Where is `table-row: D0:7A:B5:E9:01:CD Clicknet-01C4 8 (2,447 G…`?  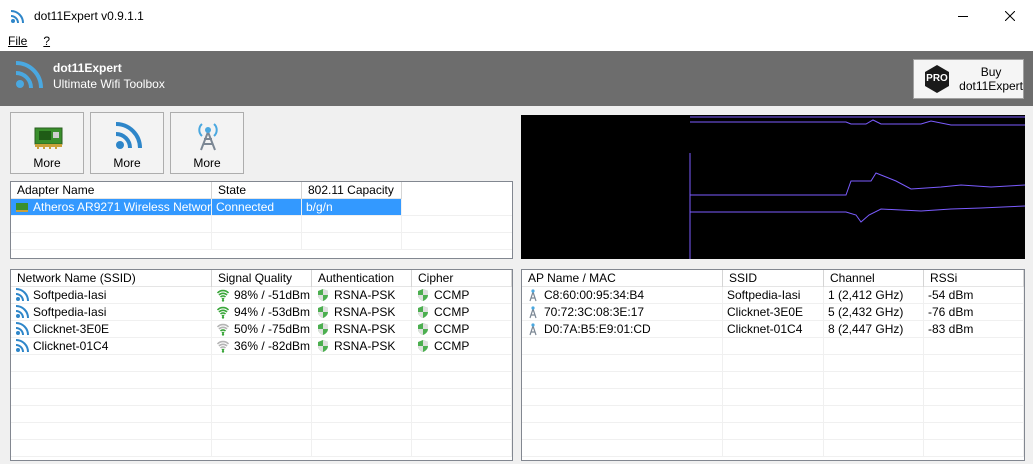
table-row: D0:7A:B5:E9:01:CD Clicknet-01C4 8 (2,447 G… is located at coordinates (773, 329).